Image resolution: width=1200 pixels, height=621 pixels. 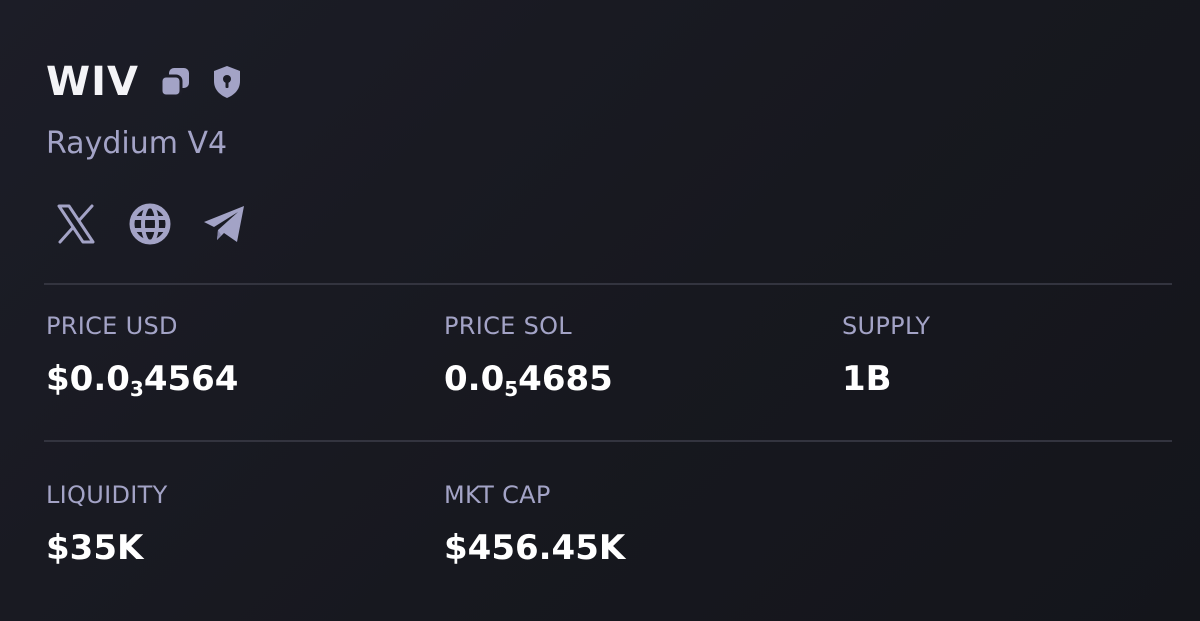 I want to click on market-cap-value: $456.45K, so click(x=535, y=548).